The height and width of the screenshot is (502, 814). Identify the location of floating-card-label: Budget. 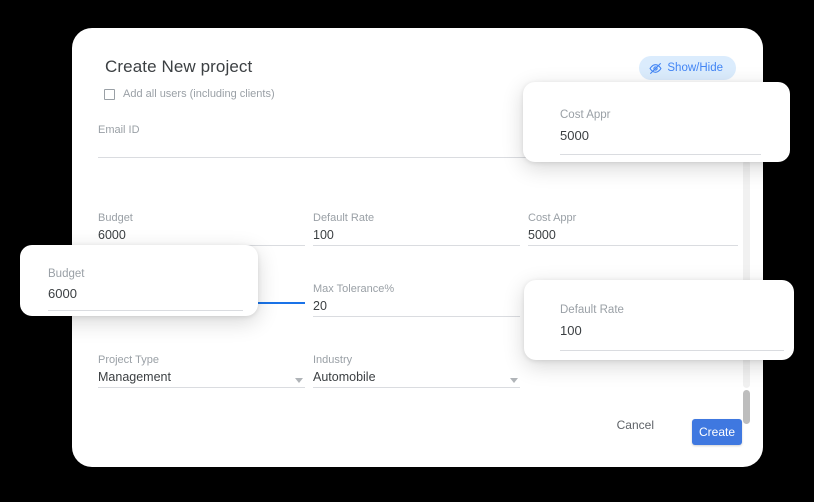
(66, 274).